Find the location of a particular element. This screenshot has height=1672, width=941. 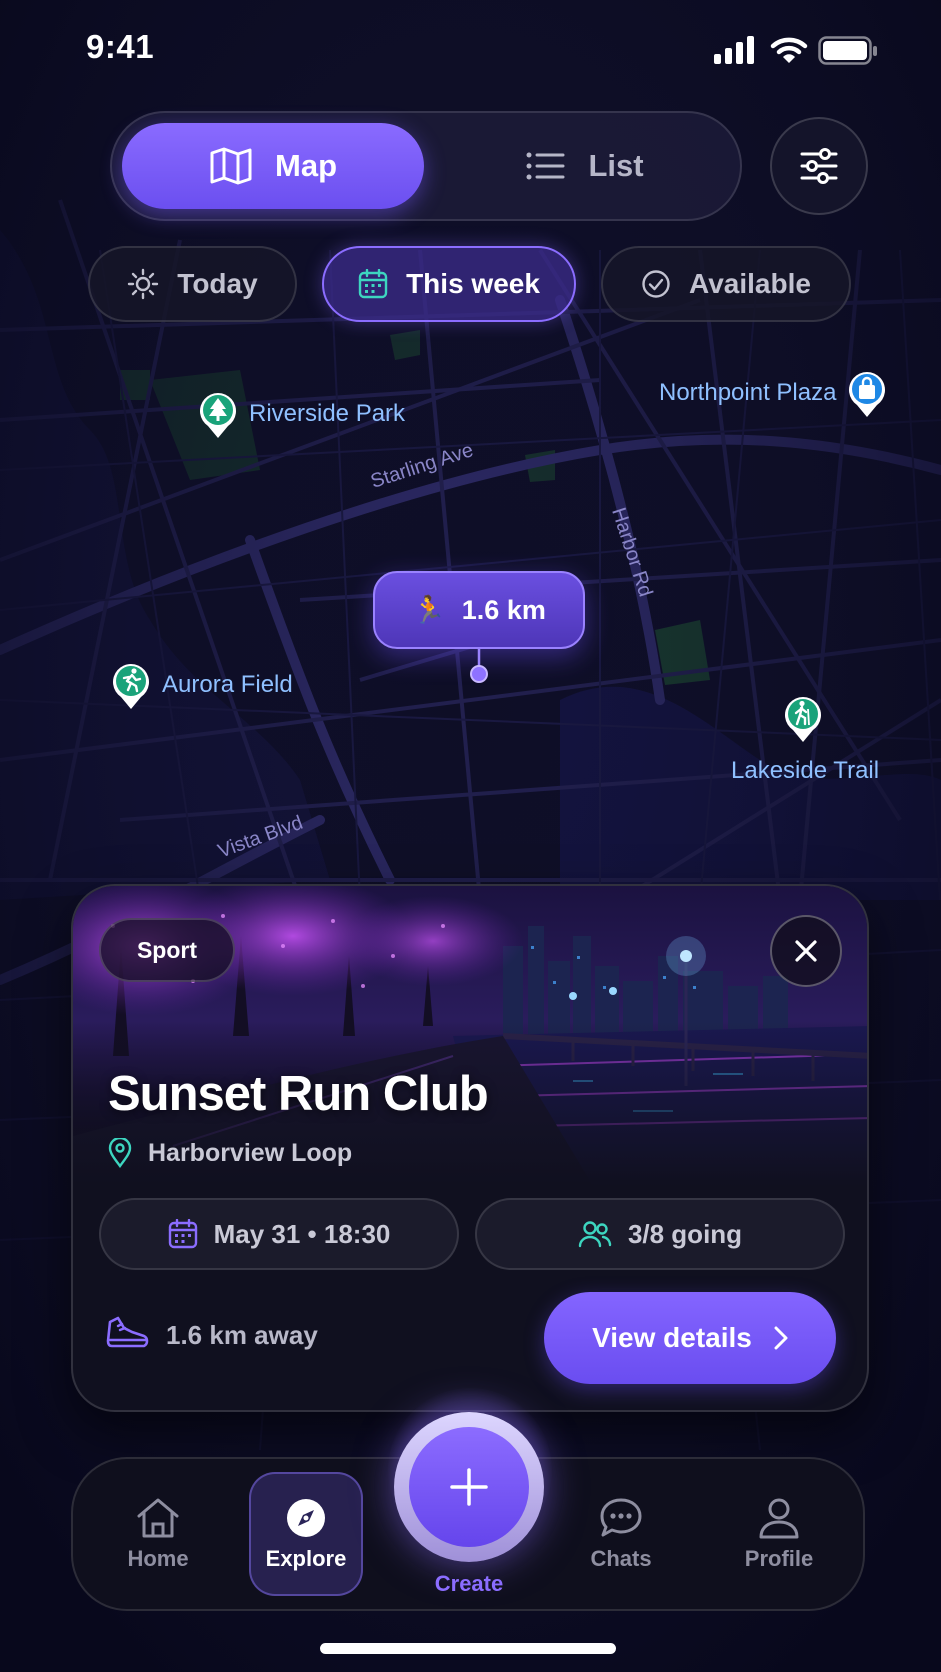

person-icon is located at coordinates (779, 1518).